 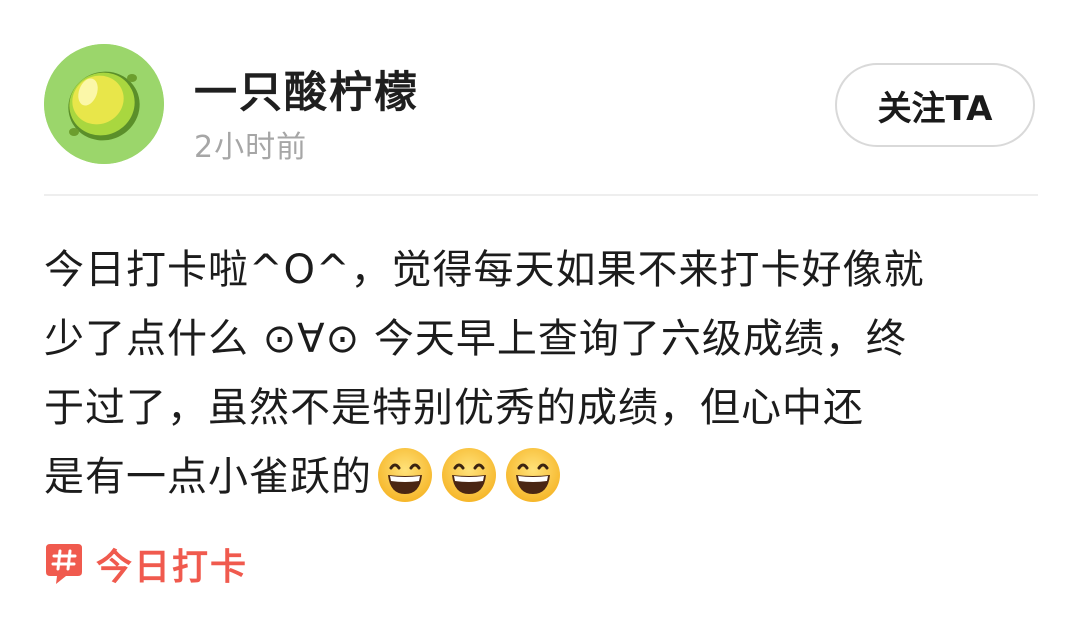 I want to click on lemon-icon, so click(x=104, y=104).